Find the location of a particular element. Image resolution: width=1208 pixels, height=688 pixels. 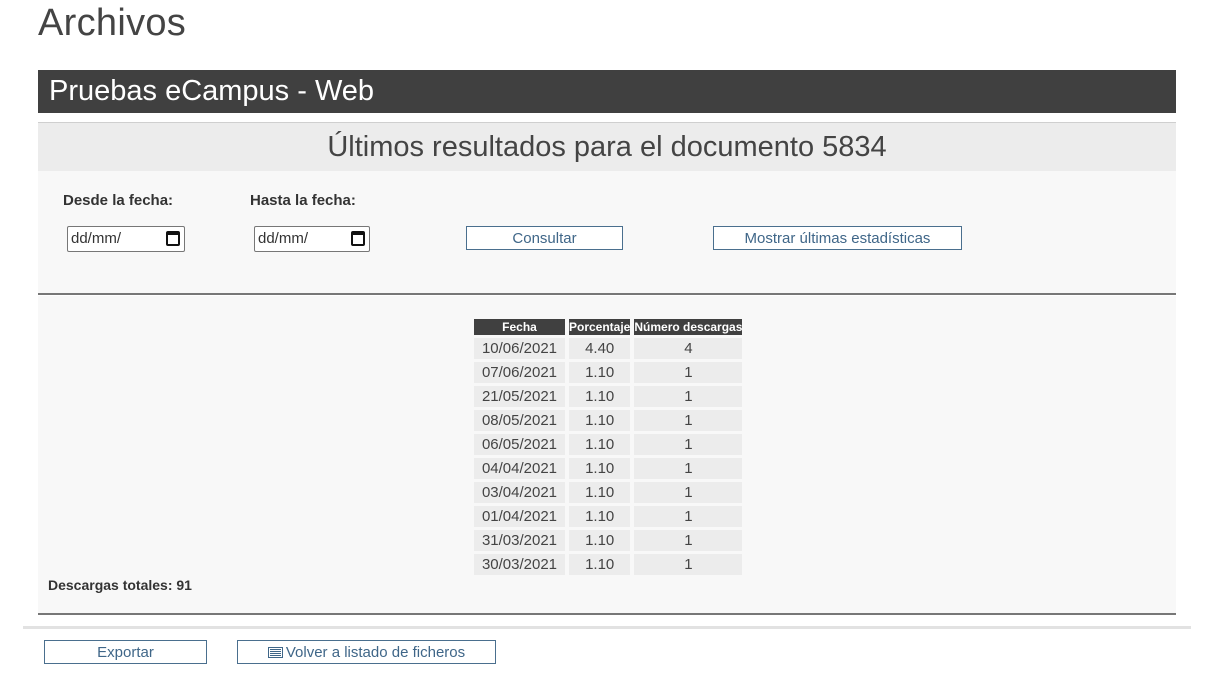

col-header-date: Fecha is located at coordinates (519, 327).